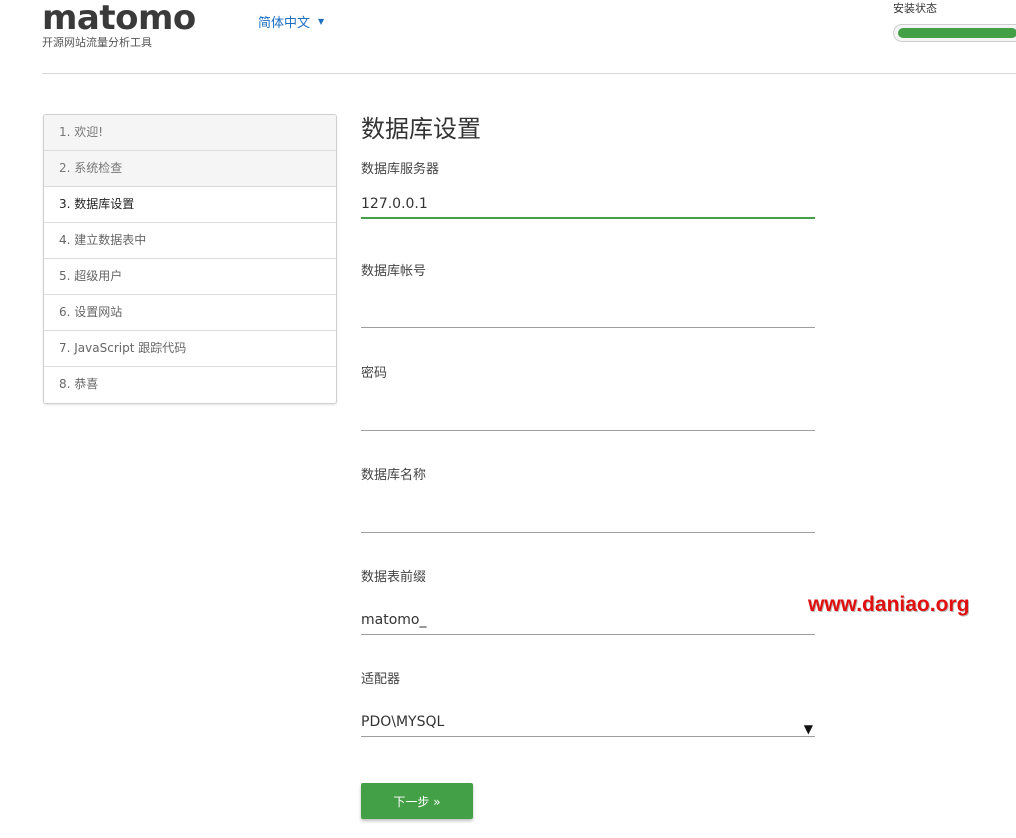 This screenshot has width=1016, height=838. What do you see at coordinates (957, 33) in the screenshot?
I see `install-progress-fill` at bounding box center [957, 33].